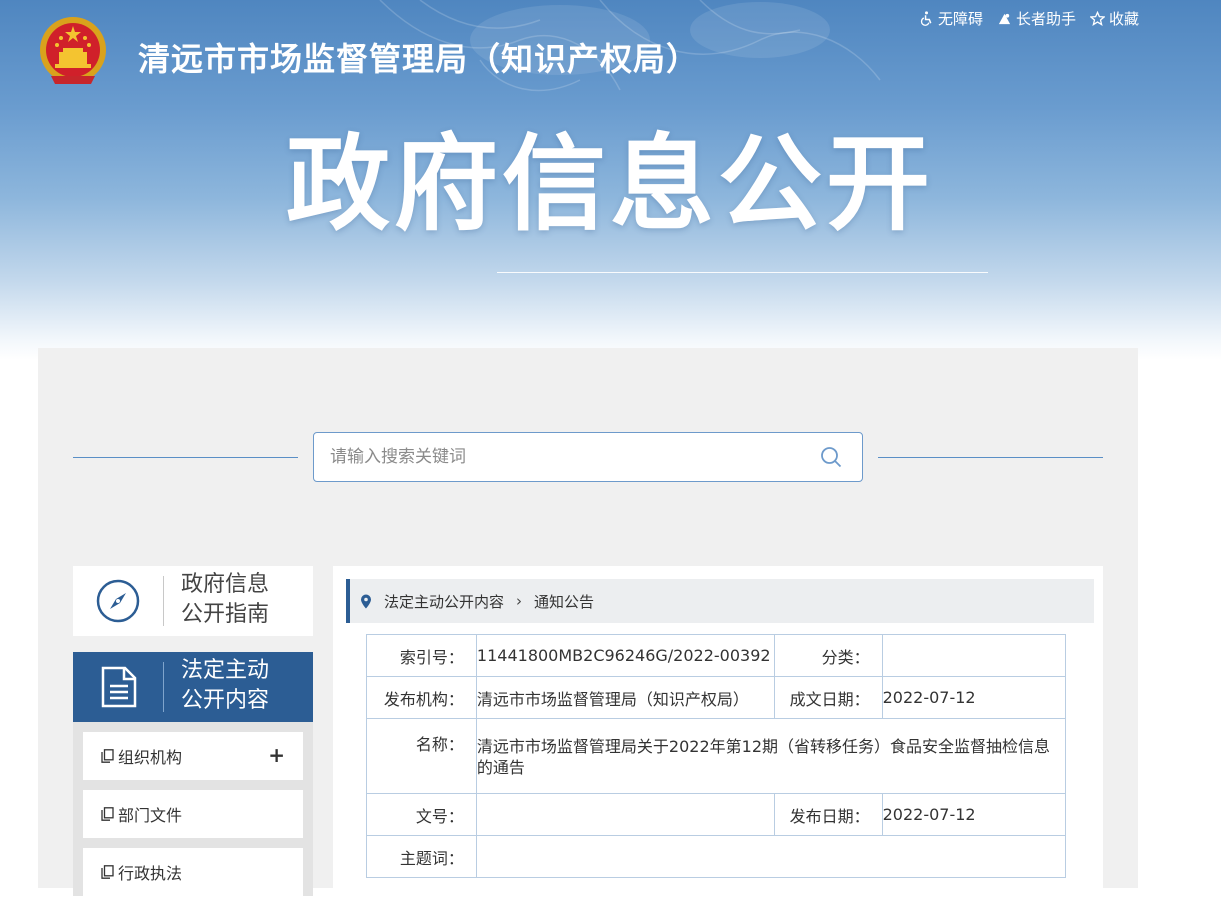 The image size is (1221, 906). I want to click on top-links: 无障碍 长者助手 收藏, so click(1029, 18).